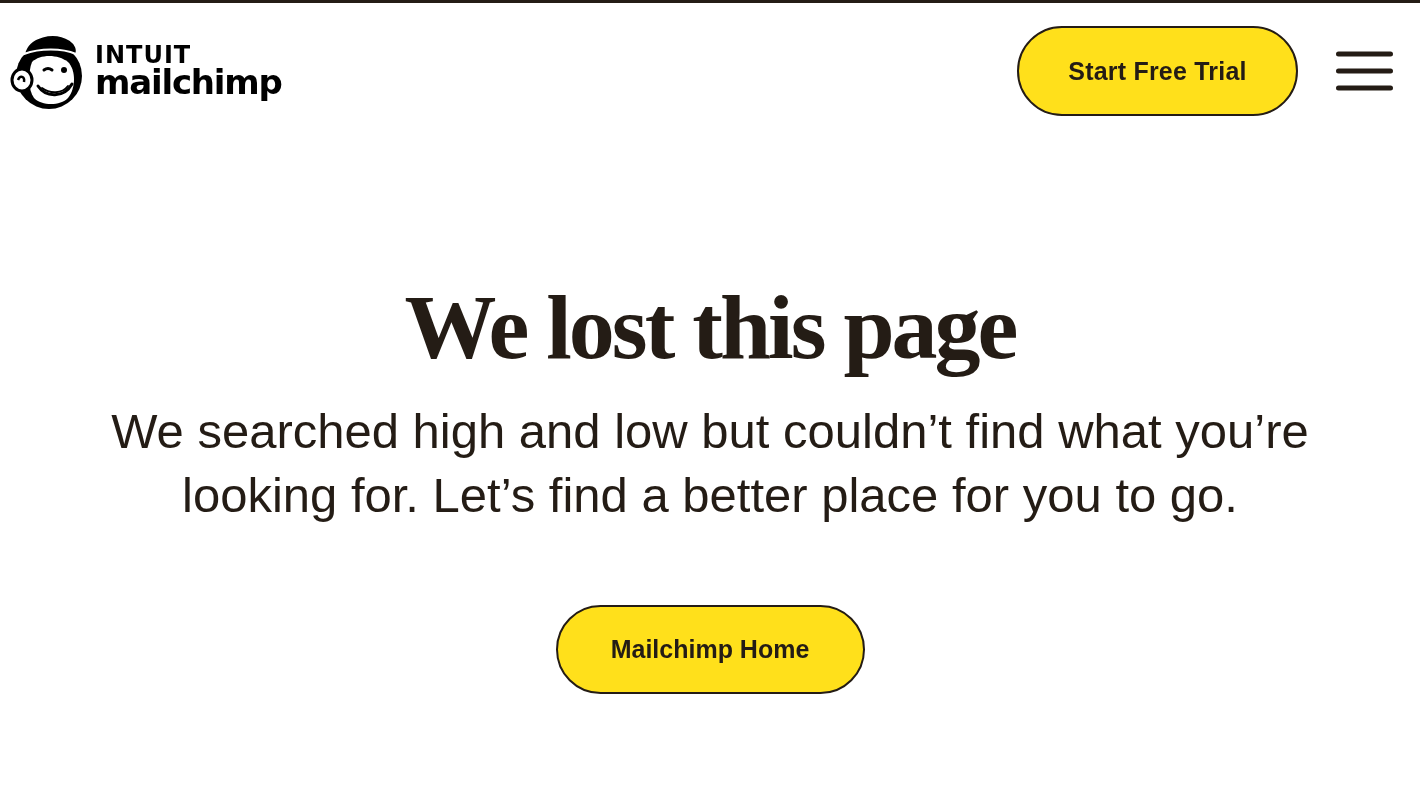 Image resolution: width=1420 pixels, height=800 pixels. I want to click on start-trial-button: Start Free Trial, so click(1157, 71).